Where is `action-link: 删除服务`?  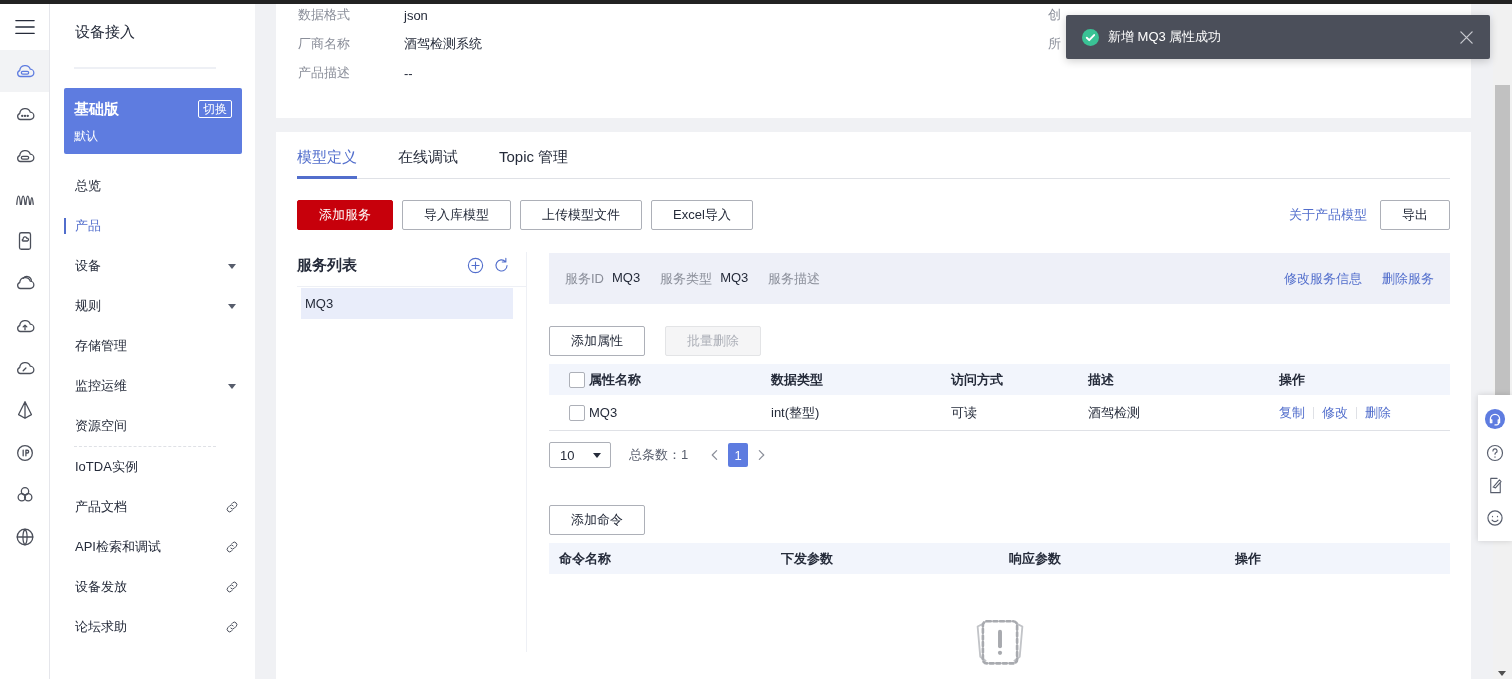
action-link: 删除服务 is located at coordinates (1408, 278).